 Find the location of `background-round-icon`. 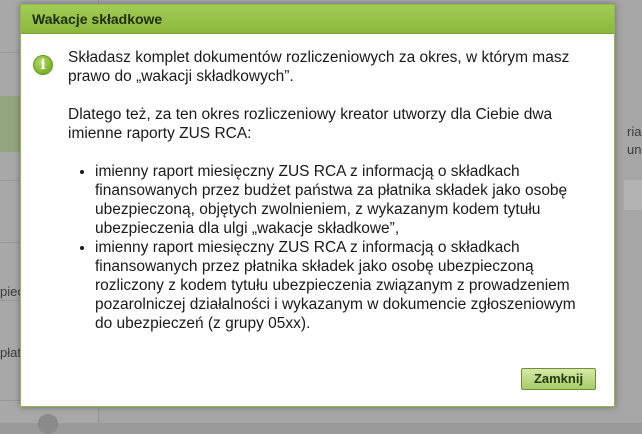

background-round-icon is located at coordinates (48, 424).